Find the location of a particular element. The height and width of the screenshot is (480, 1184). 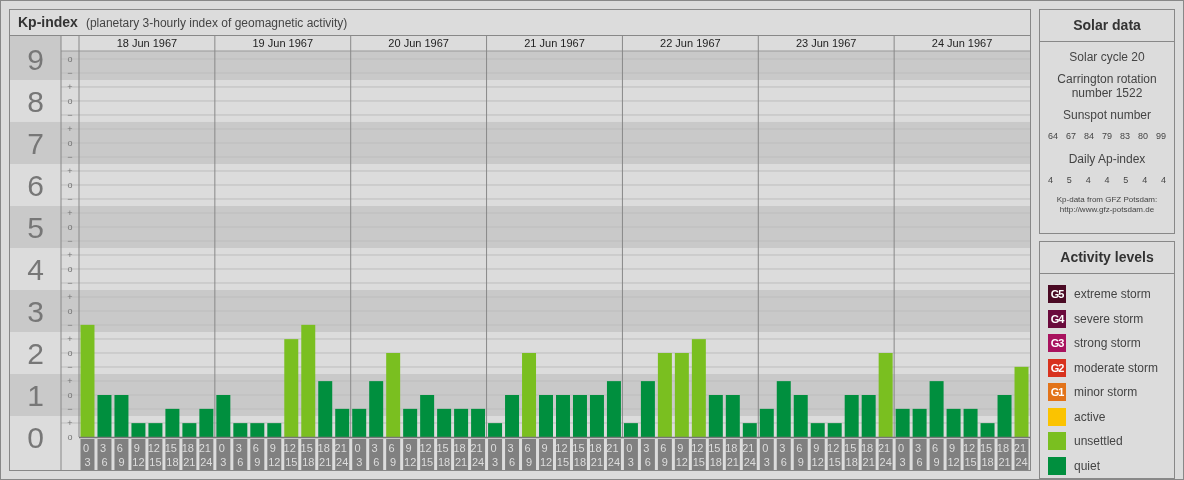

axis-tick-label: 4 is located at coordinates (35, 269).